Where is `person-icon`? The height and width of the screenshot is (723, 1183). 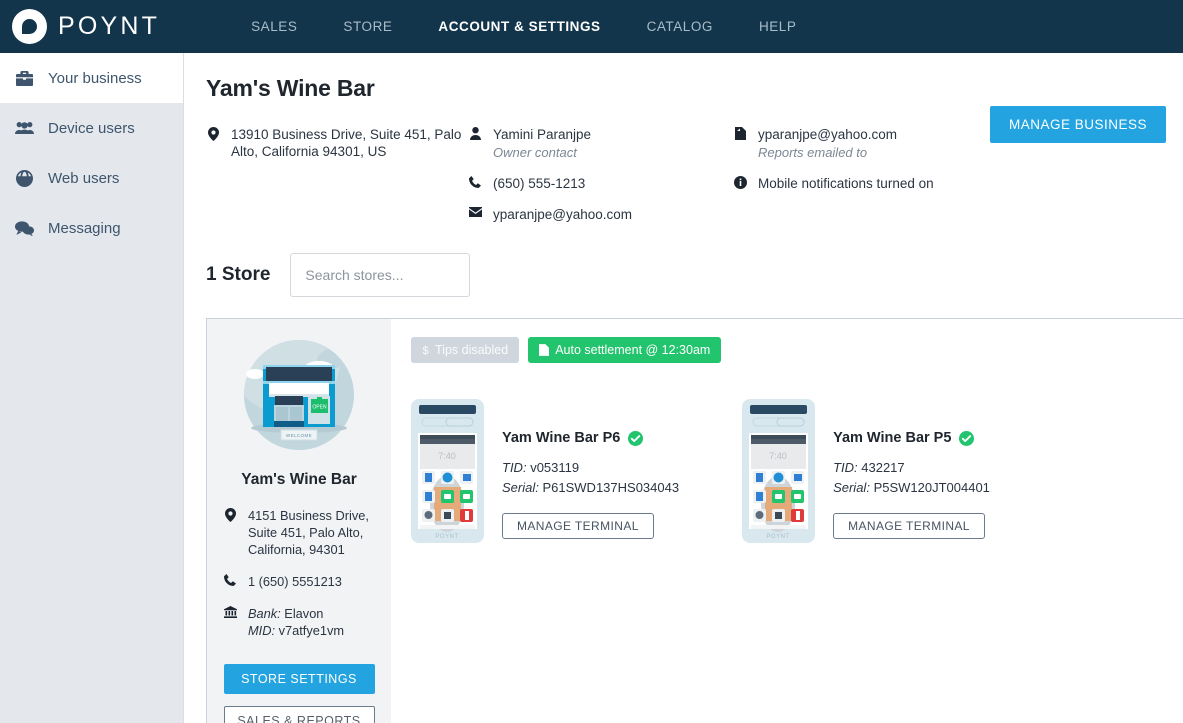 person-icon is located at coordinates (475, 143).